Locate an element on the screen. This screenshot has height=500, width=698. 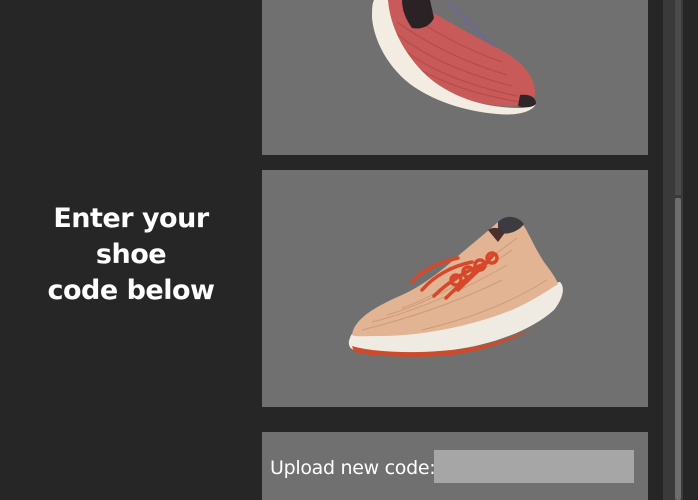
vertical-scrollbar is located at coordinates (673, 250).